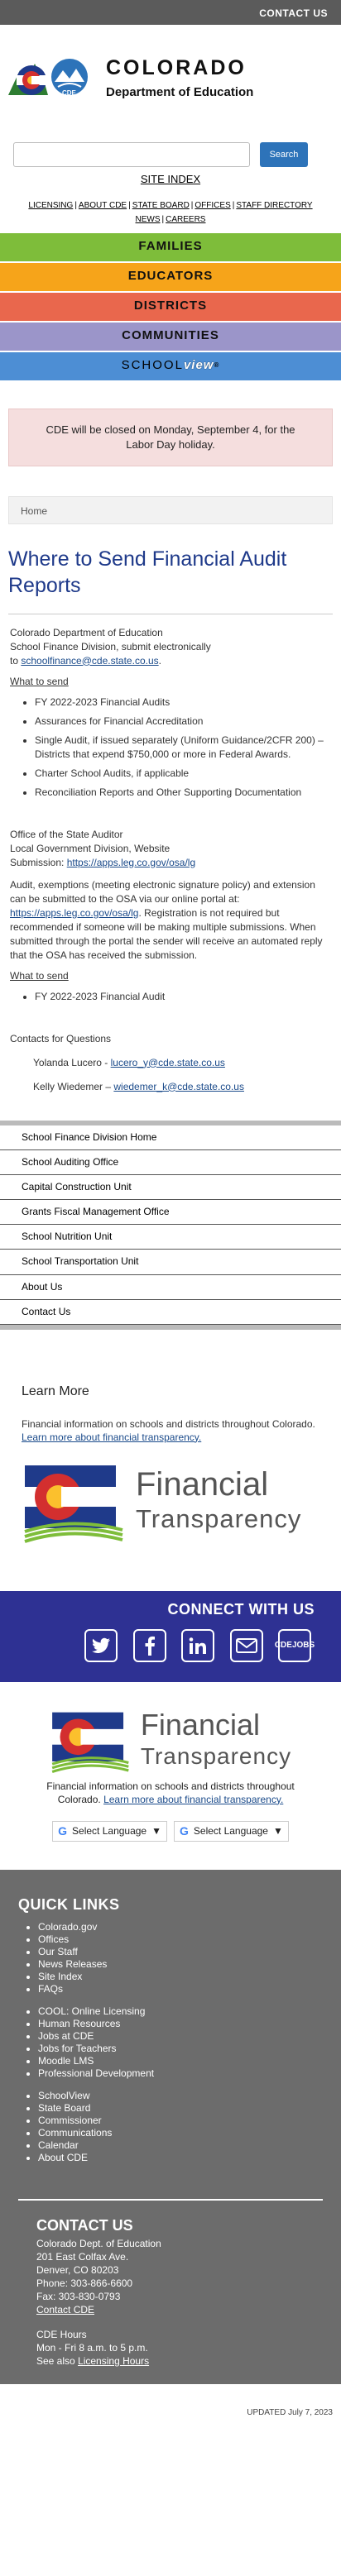  What do you see at coordinates (193, 1799) in the screenshot?
I see `footer-ft-link: Learn more about financial transparency.` at bounding box center [193, 1799].